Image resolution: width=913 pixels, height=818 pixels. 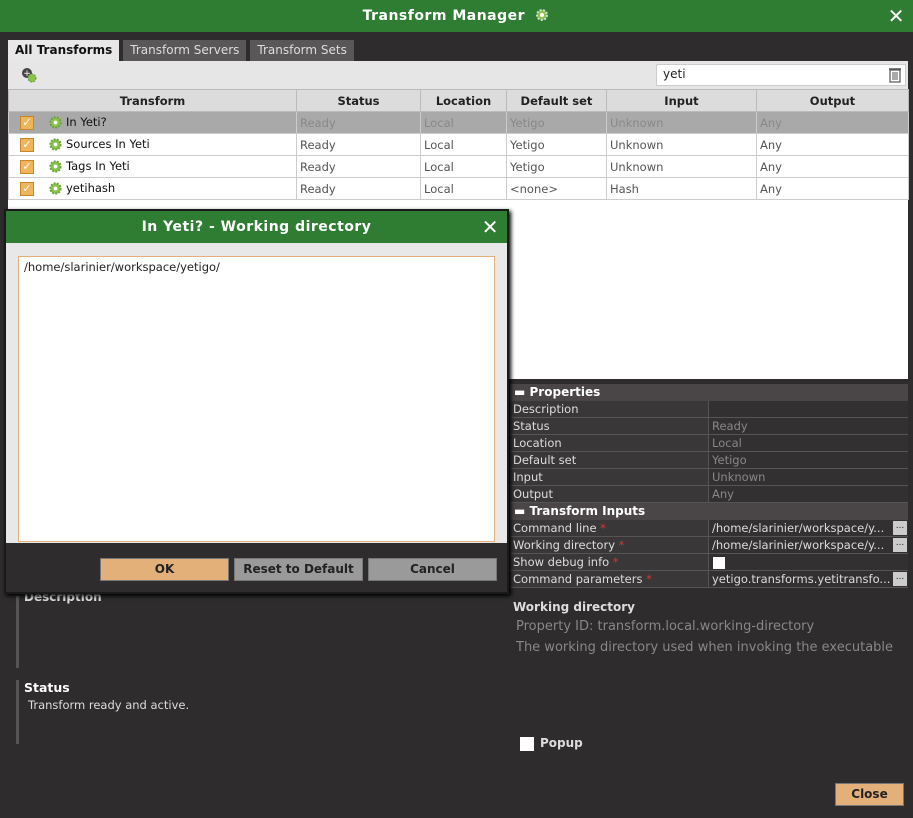 What do you see at coordinates (152, 166) in the screenshot?
I see `transform-name-cell: ✓ Tags In Yeti` at bounding box center [152, 166].